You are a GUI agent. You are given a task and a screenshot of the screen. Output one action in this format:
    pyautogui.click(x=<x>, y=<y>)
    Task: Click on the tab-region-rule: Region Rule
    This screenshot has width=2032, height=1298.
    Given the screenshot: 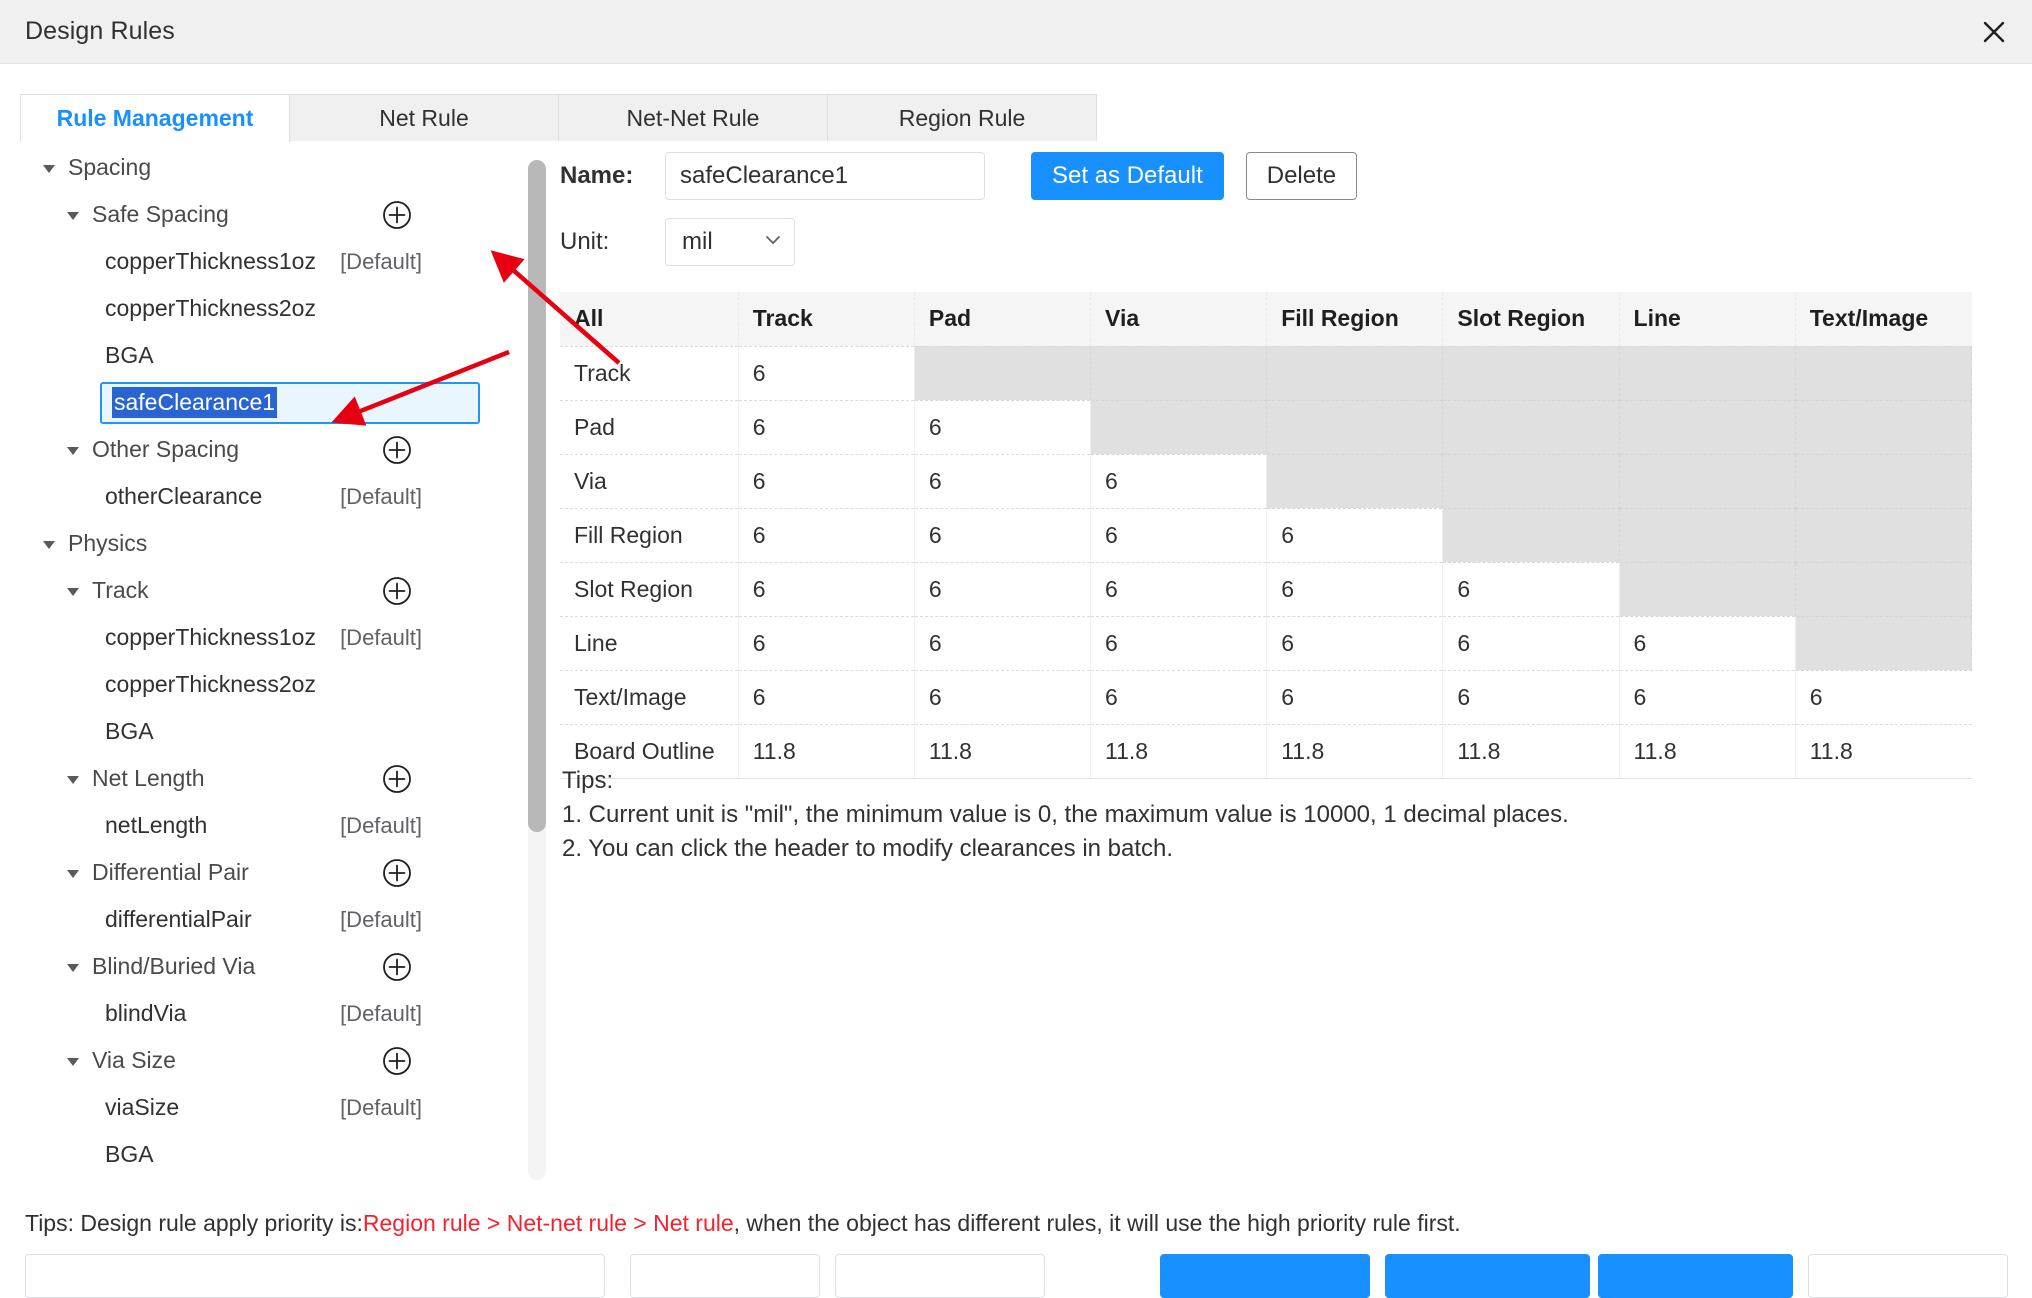 What is the action you would take?
    pyautogui.click(x=962, y=118)
    